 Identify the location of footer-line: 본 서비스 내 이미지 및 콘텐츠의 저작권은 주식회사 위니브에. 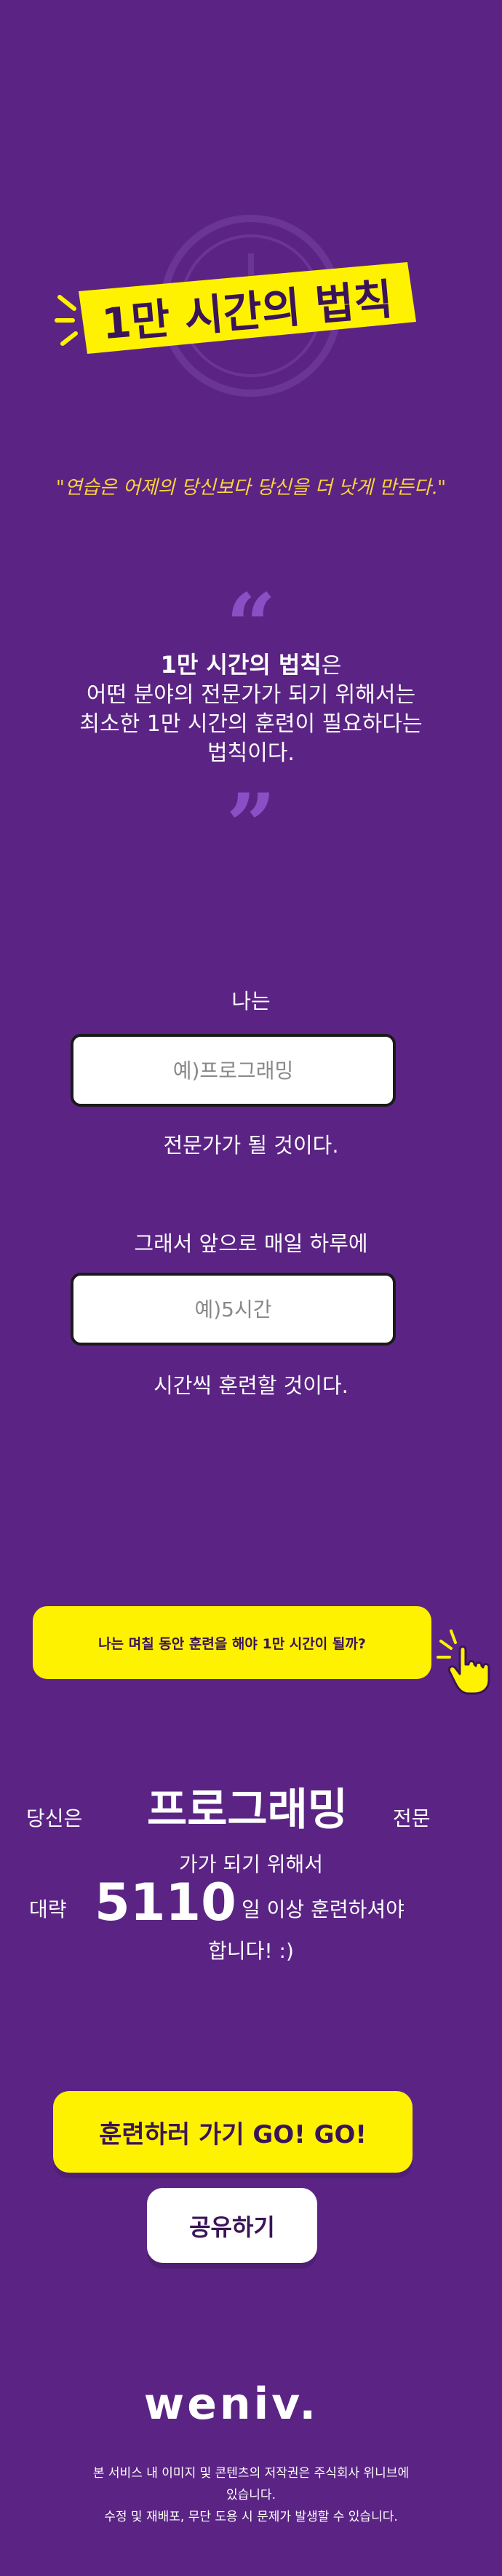
(251, 2474).